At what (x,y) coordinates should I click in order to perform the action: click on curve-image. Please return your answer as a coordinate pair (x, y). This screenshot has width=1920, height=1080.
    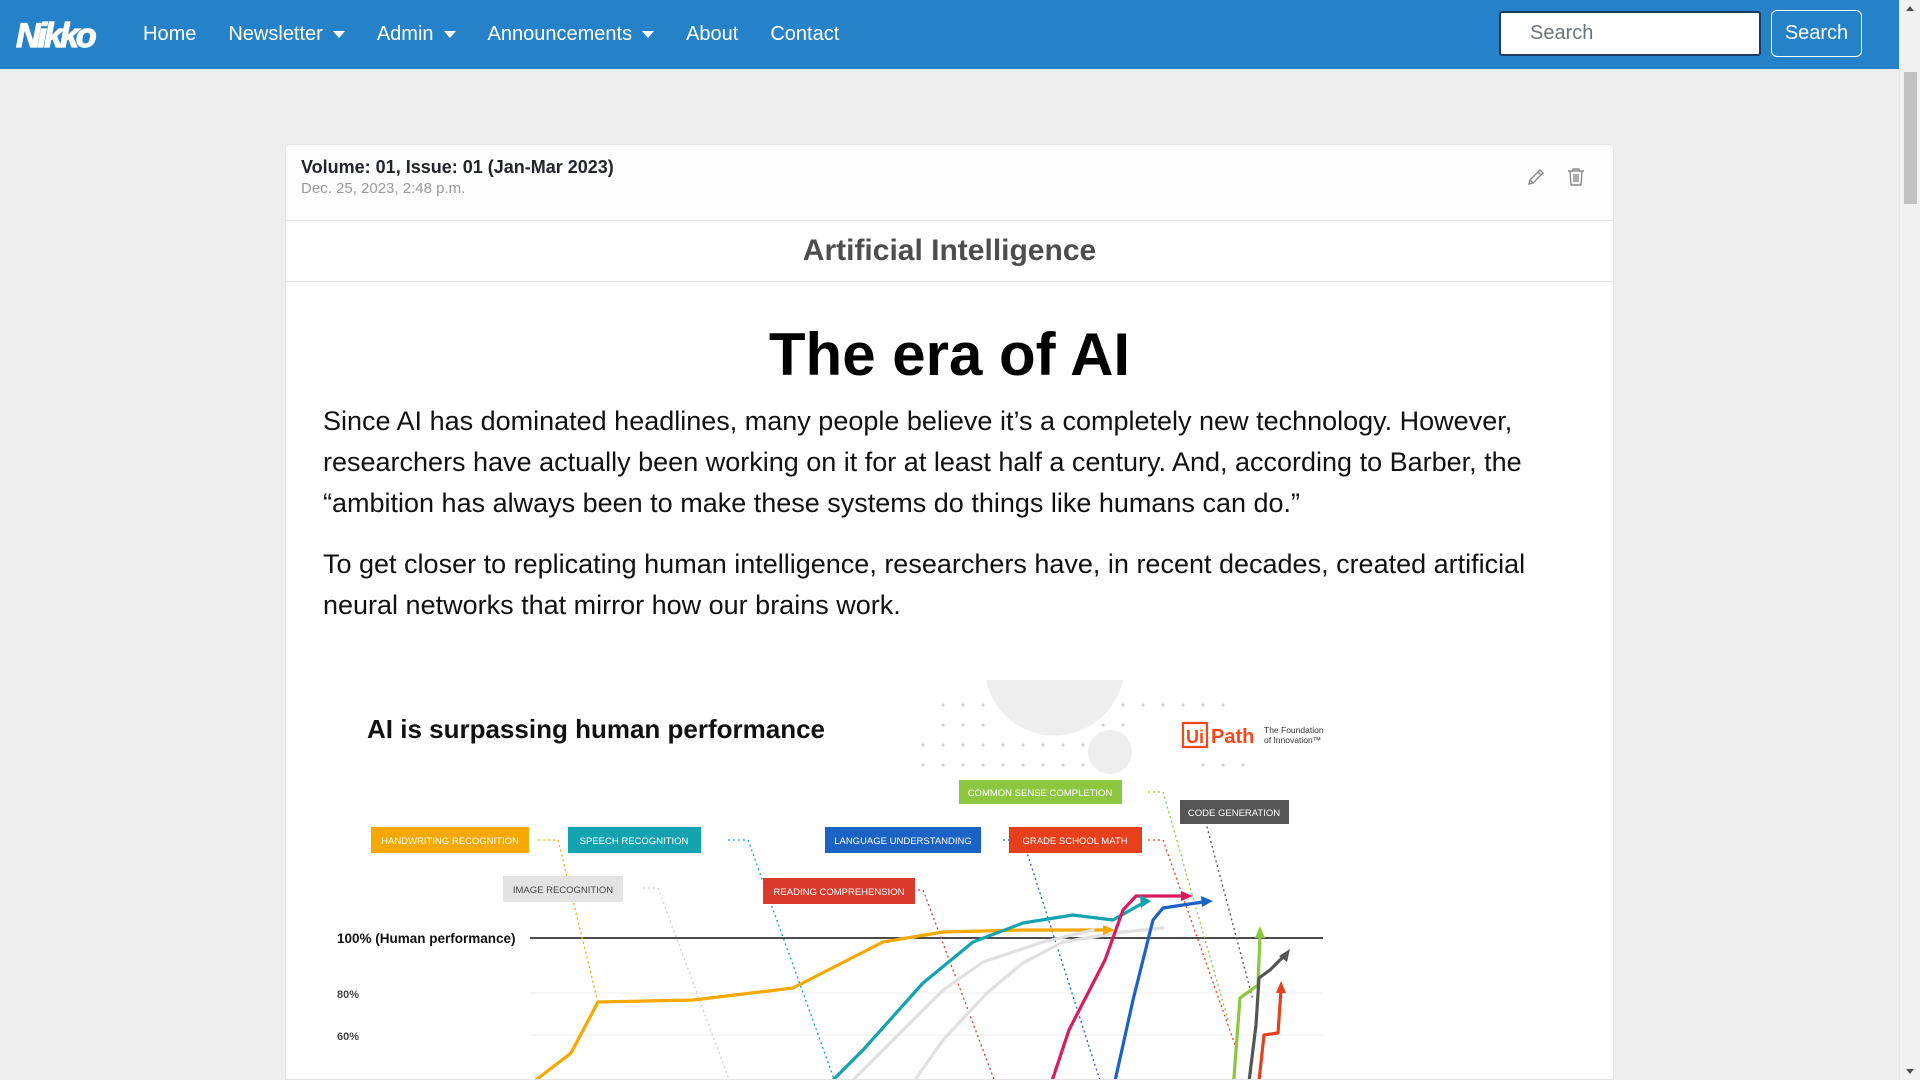
    Looking at the image, I should click on (973, 1003).